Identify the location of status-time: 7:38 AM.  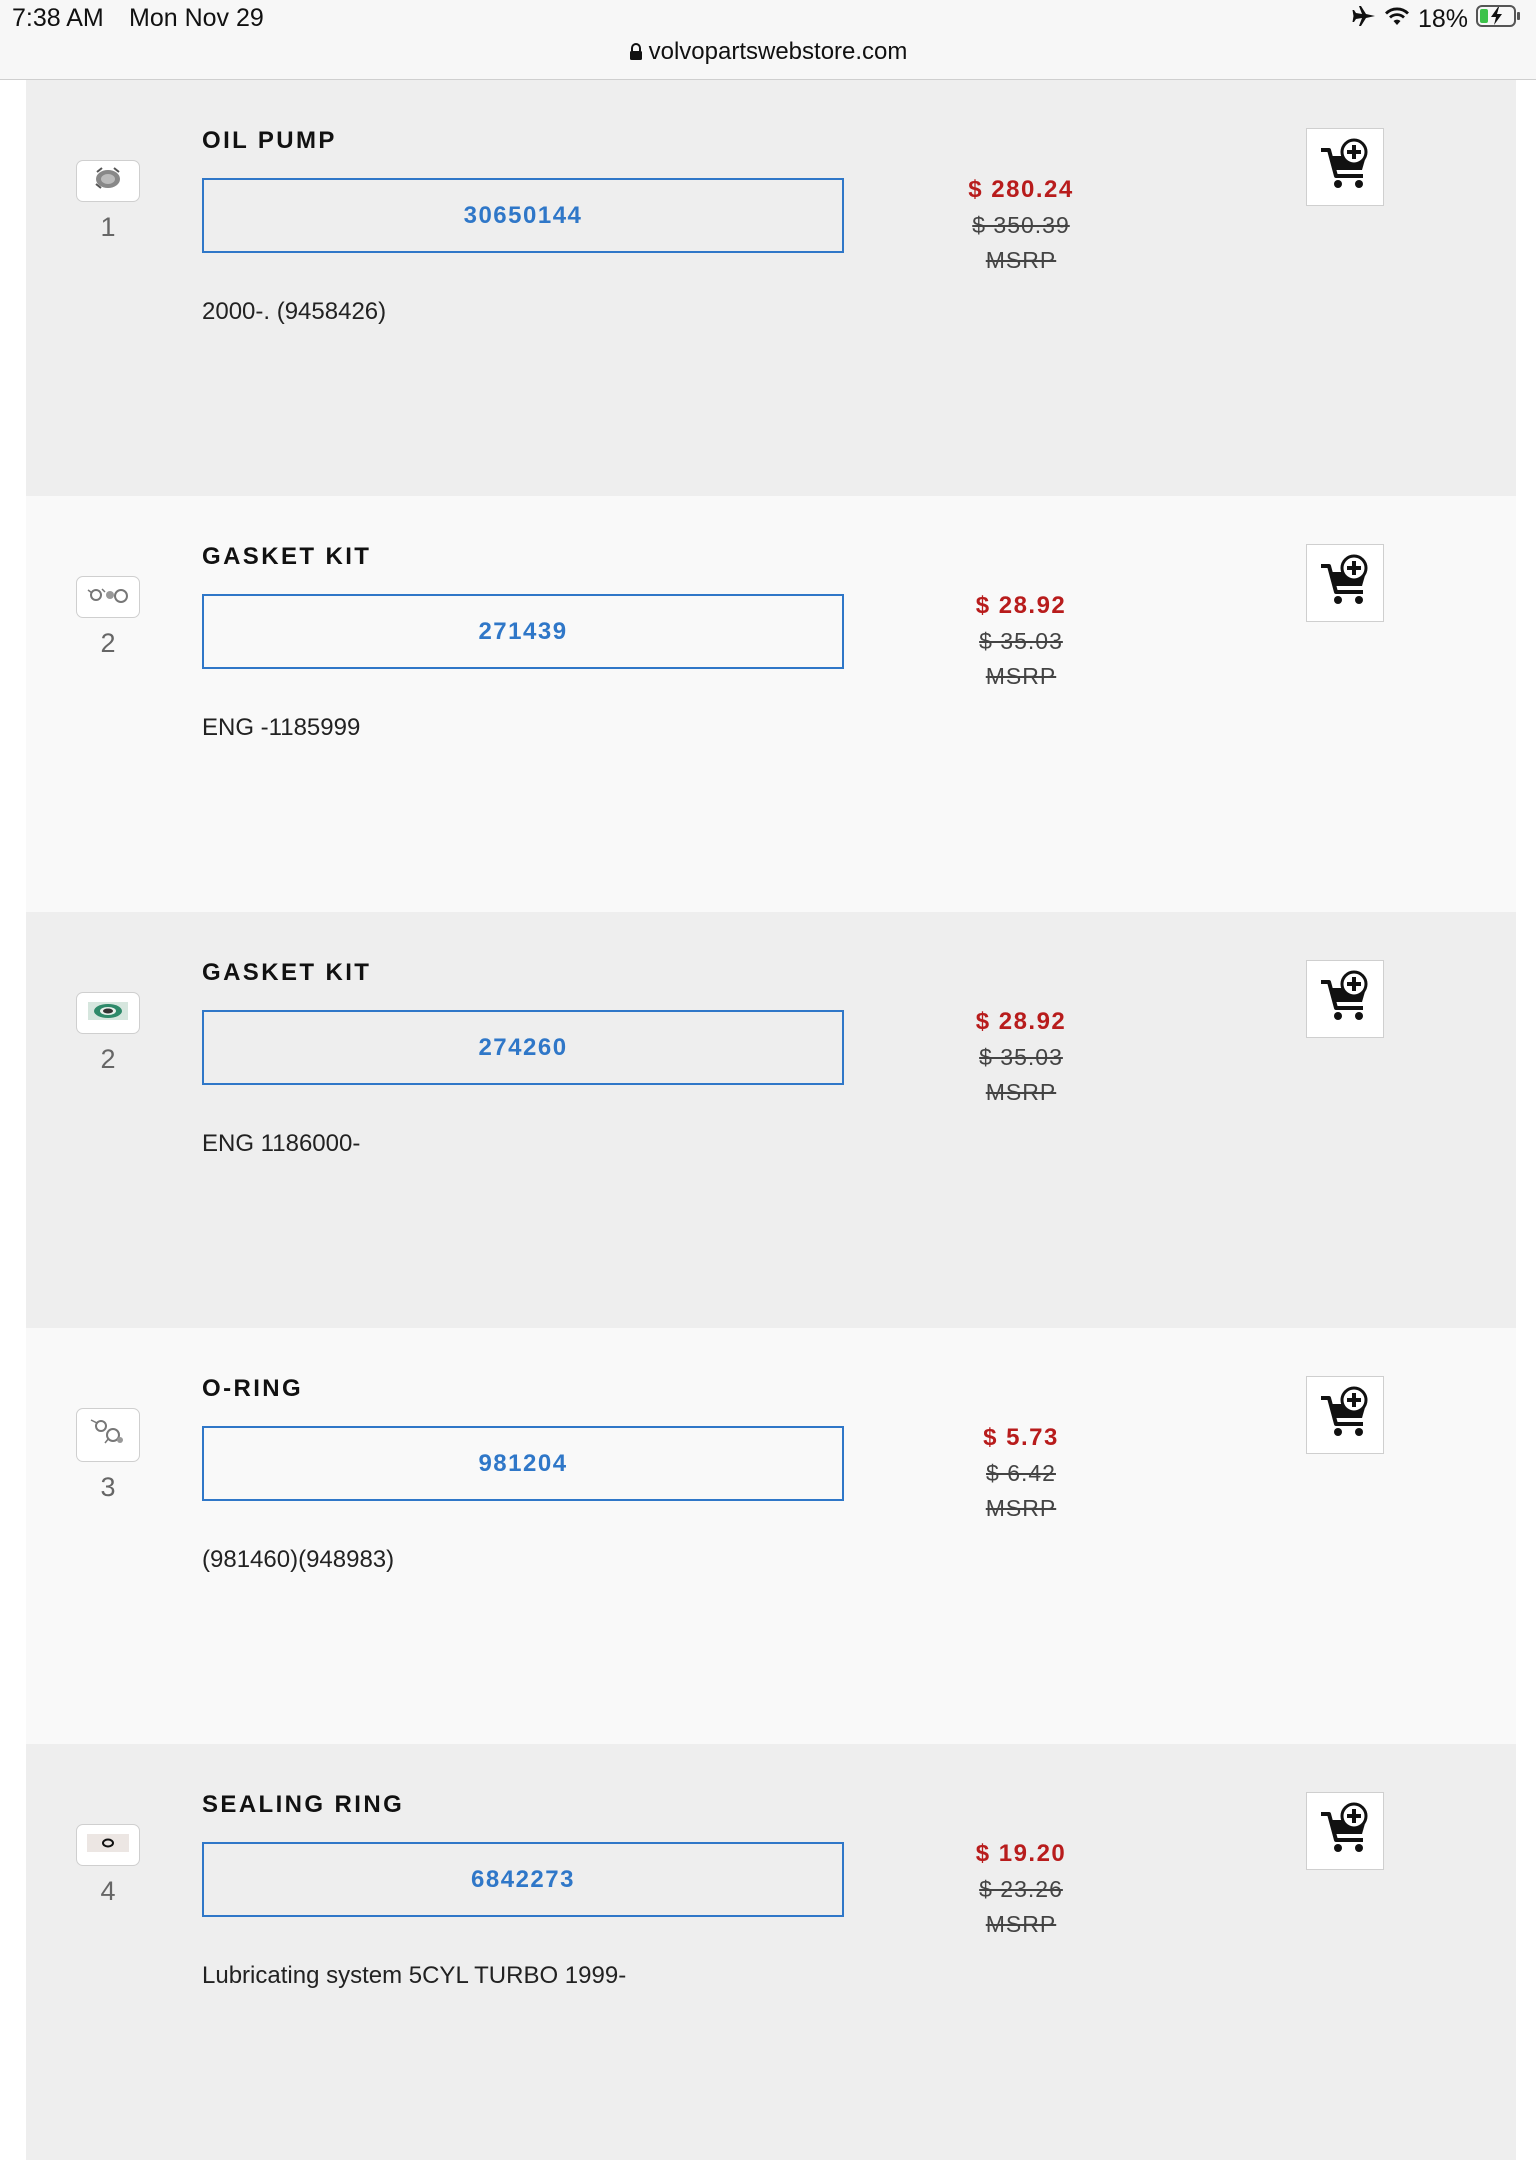
(58, 18).